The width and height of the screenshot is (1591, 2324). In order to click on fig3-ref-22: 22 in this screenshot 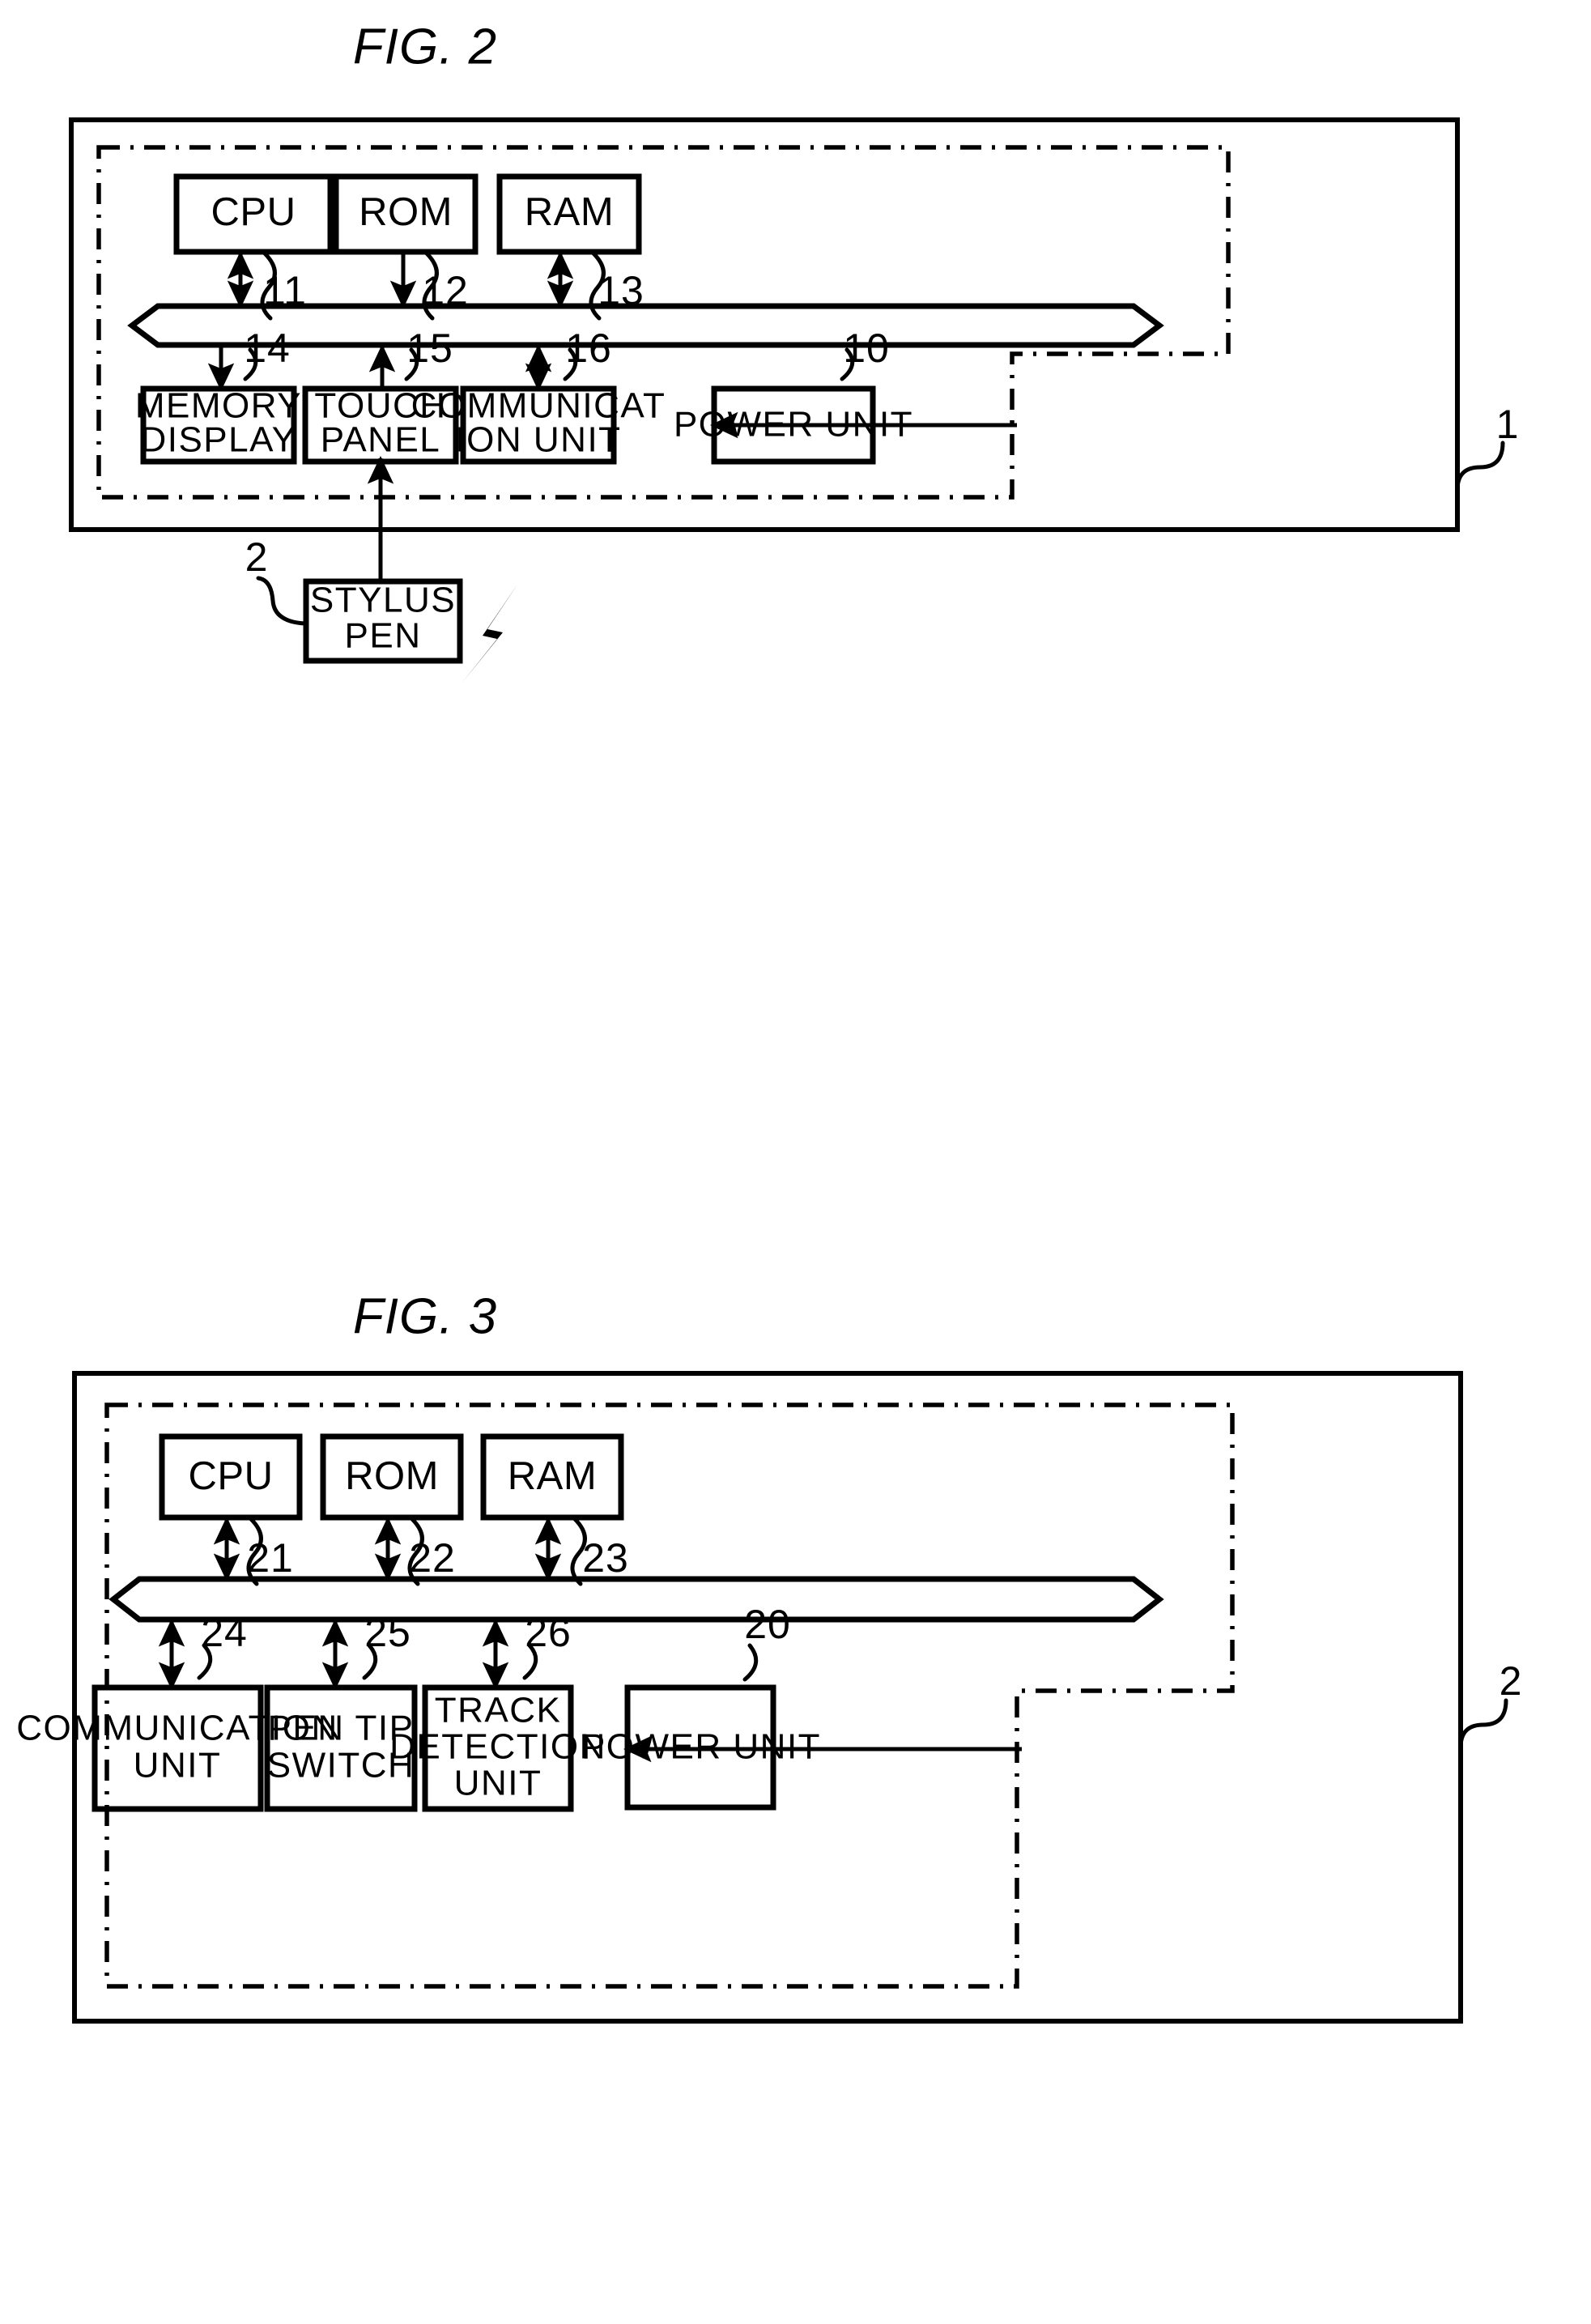, I will do `click(432, 1558)`.